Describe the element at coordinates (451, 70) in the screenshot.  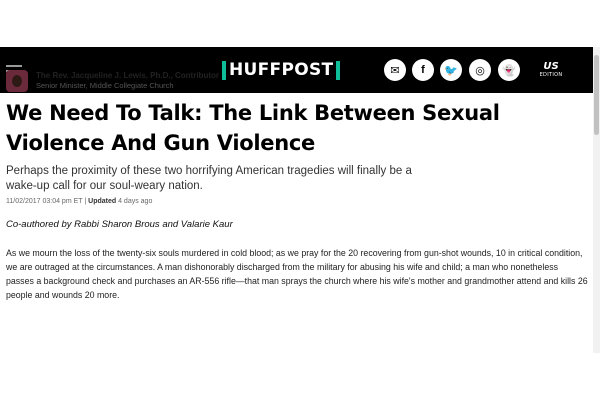
I see `twitter-icon: 🐦` at that location.